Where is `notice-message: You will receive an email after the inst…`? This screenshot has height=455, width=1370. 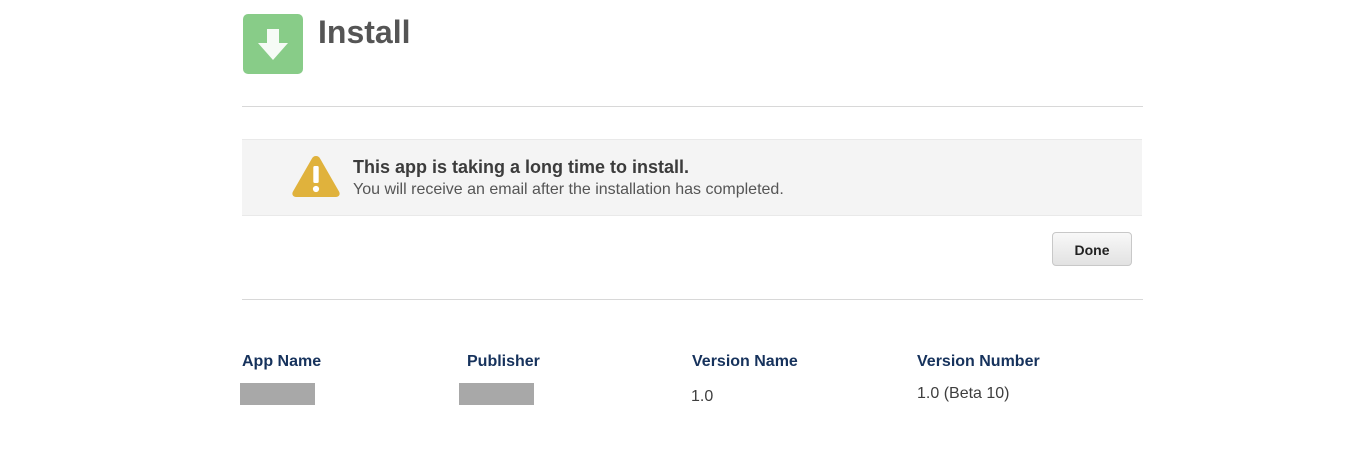
notice-message: You will receive an email after the inst… is located at coordinates (568, 189).